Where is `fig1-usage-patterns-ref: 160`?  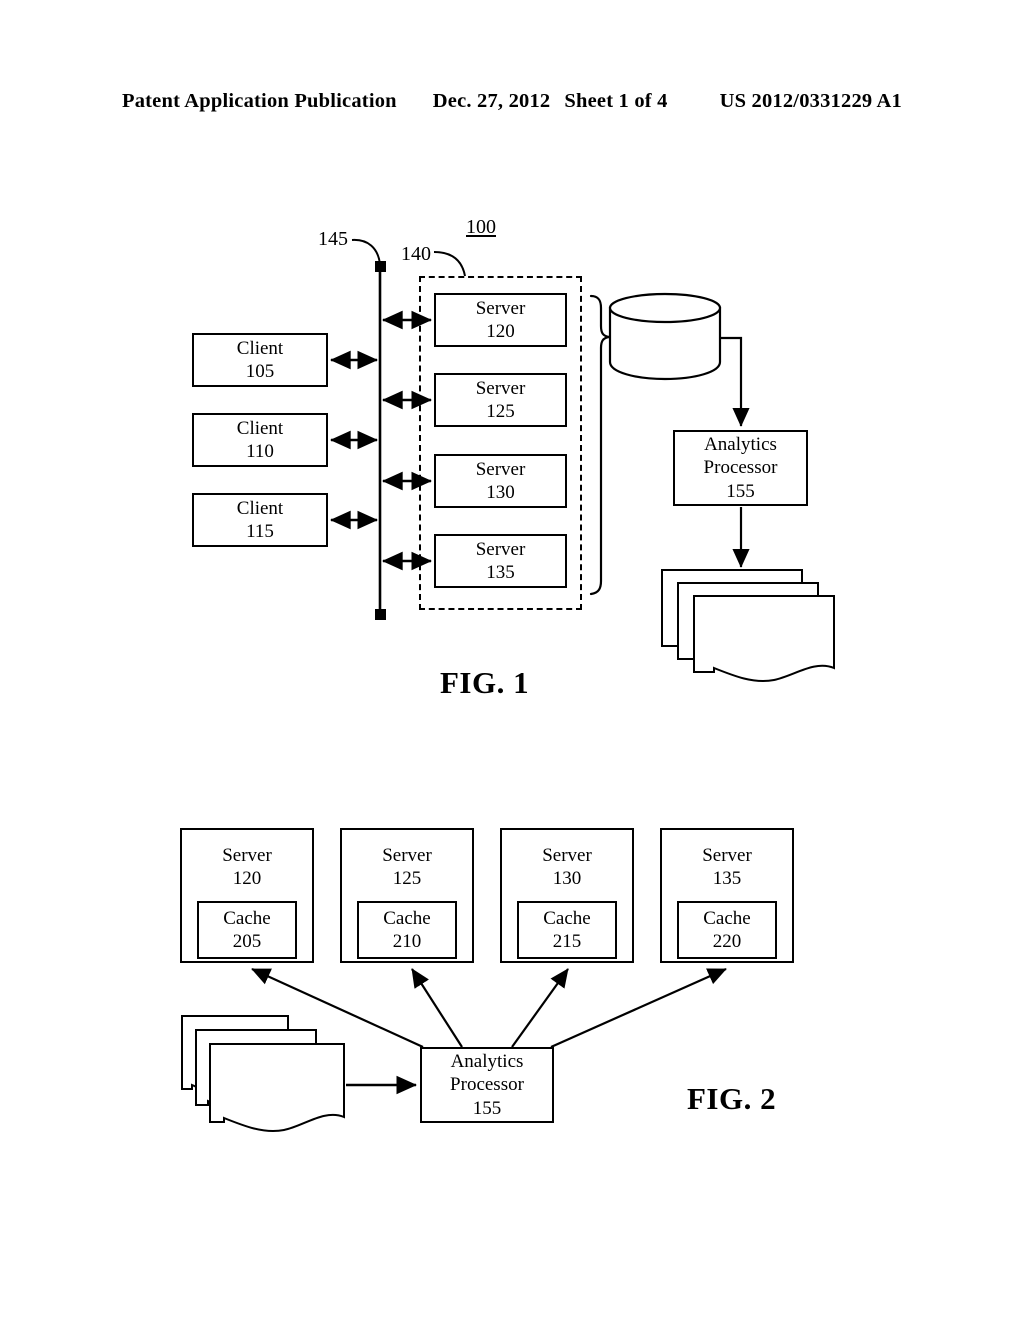
fig1-usage-patterns-ref: 160 is located at coordinates (760, 657).